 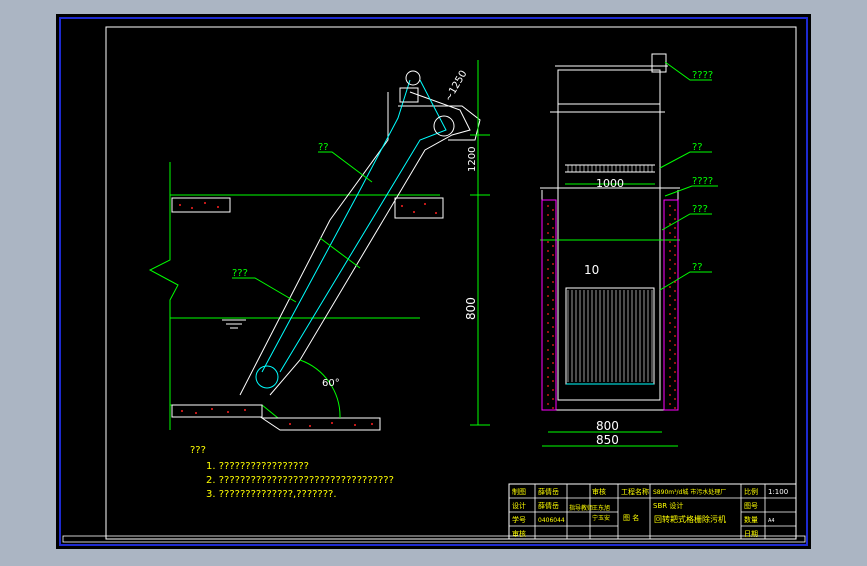 What do you see at coordinates (751, 491) in the screenshot?
I see `tb-r1c6: 比例` at bounding box center [751, 491].